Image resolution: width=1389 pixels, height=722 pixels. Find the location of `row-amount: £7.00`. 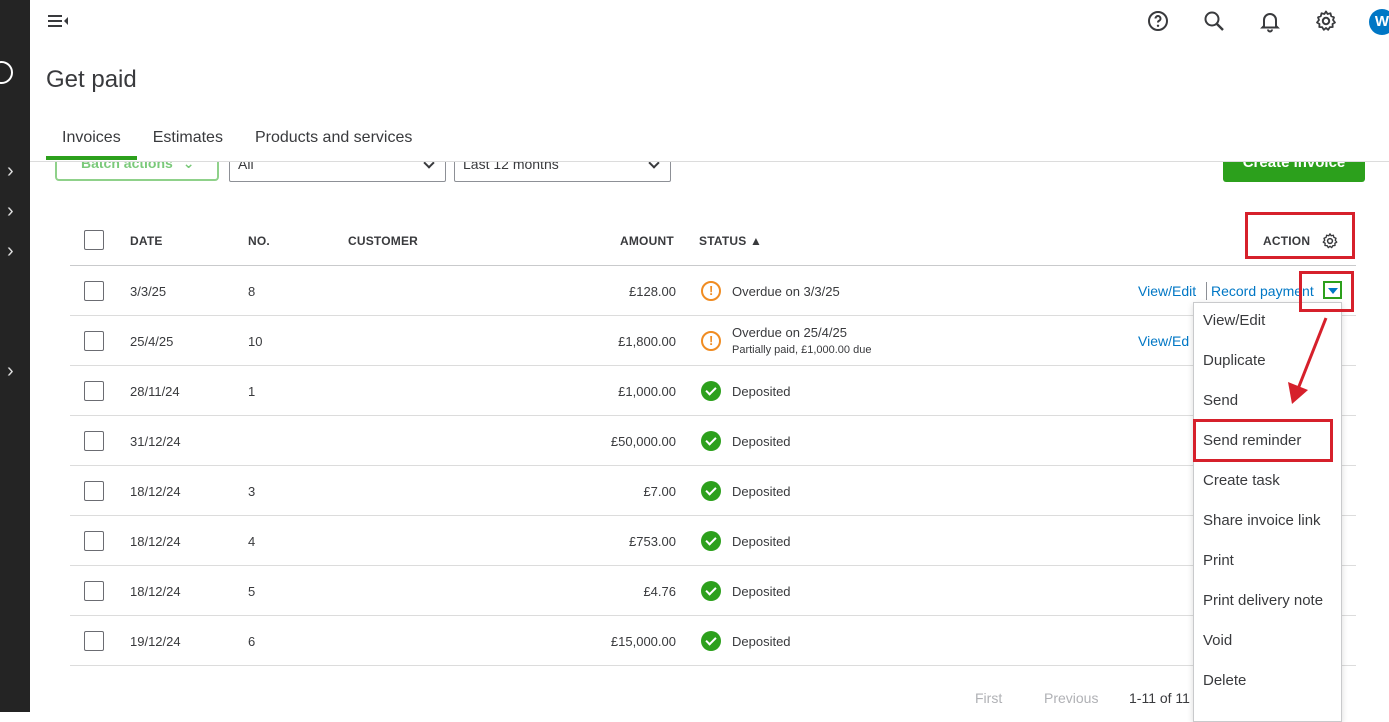

row-amount: £7.00 is located at coordinates (659, 491).